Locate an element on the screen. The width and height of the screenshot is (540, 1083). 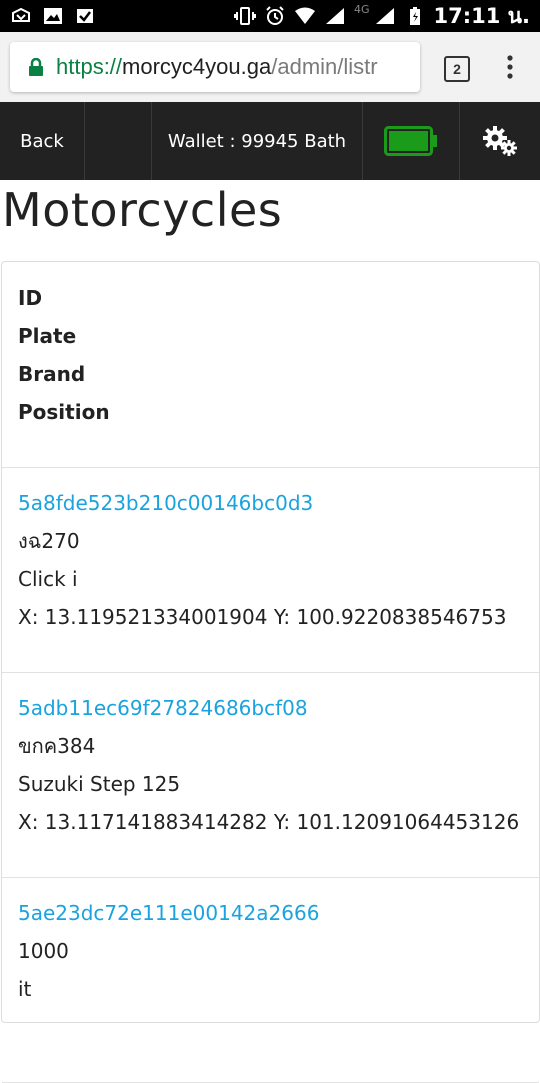
header-id: ID is located at coordinates (30, 298).